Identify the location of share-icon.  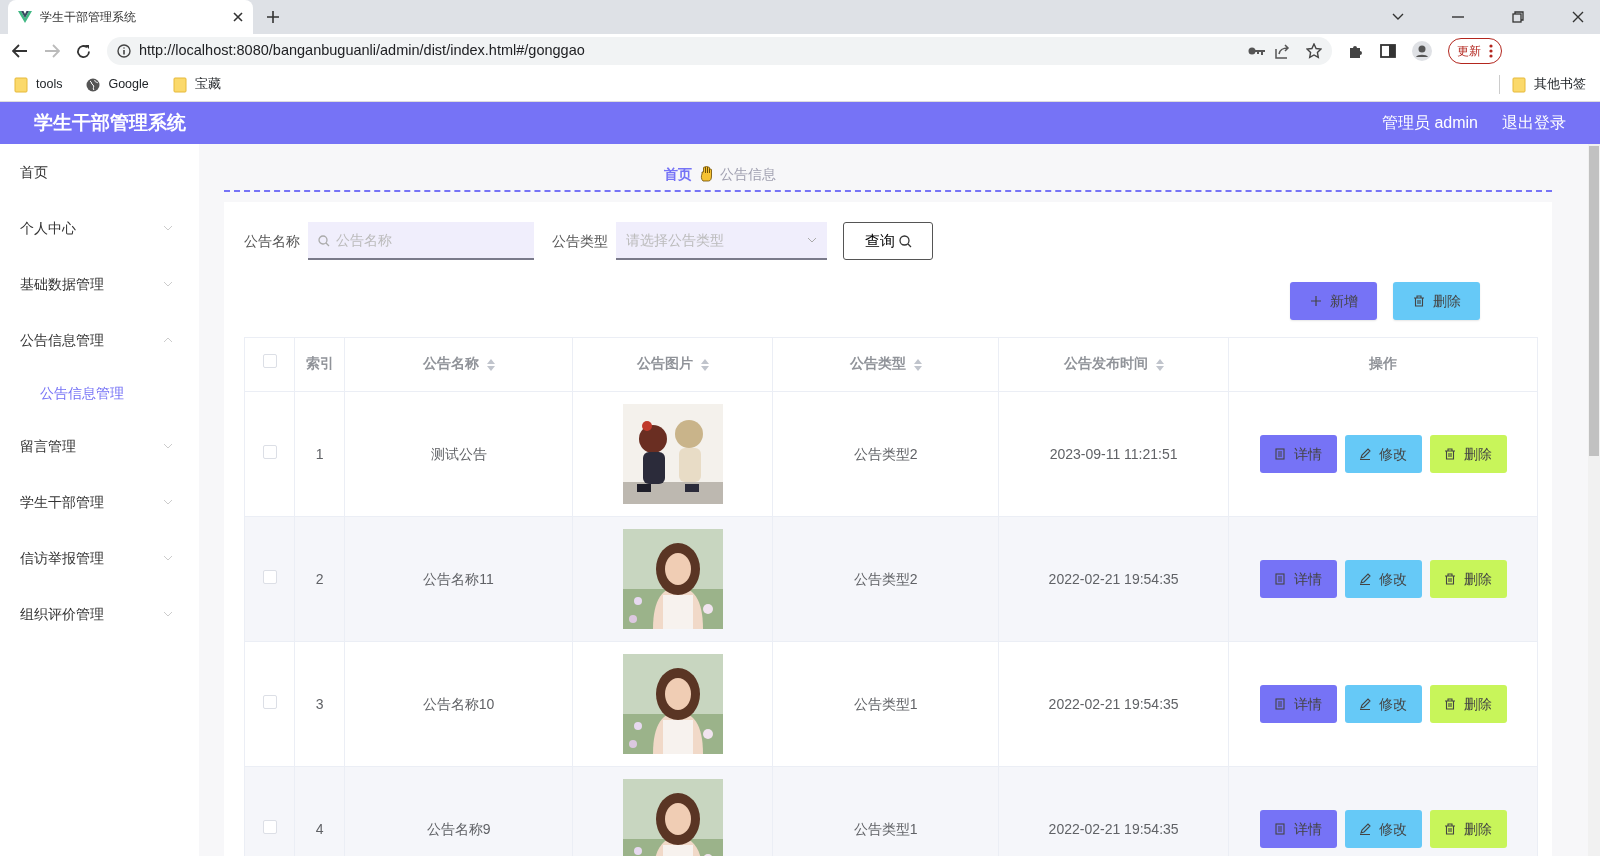
(1282, 51).